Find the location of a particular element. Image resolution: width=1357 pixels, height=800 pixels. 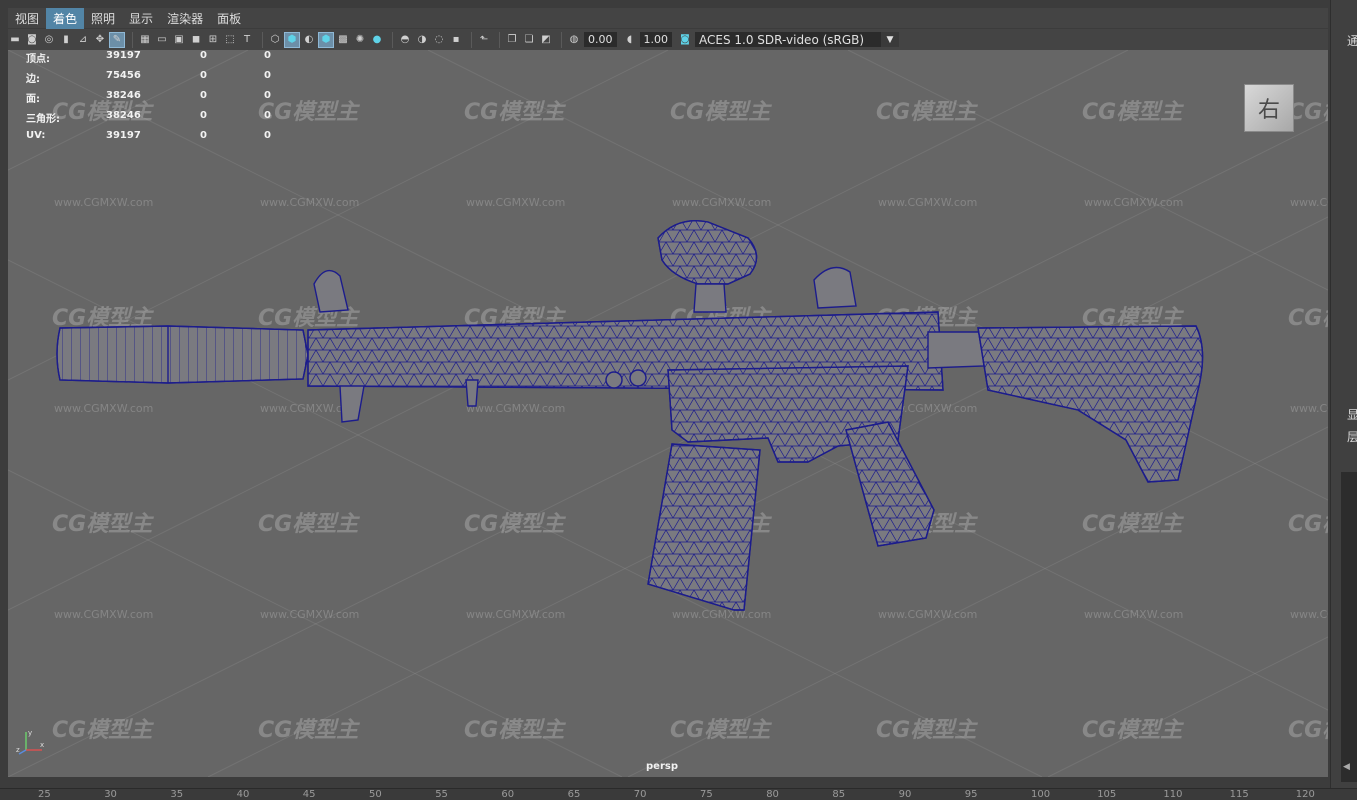

grease-pencil-icon: ✎ is located at coordinates (117, 39).